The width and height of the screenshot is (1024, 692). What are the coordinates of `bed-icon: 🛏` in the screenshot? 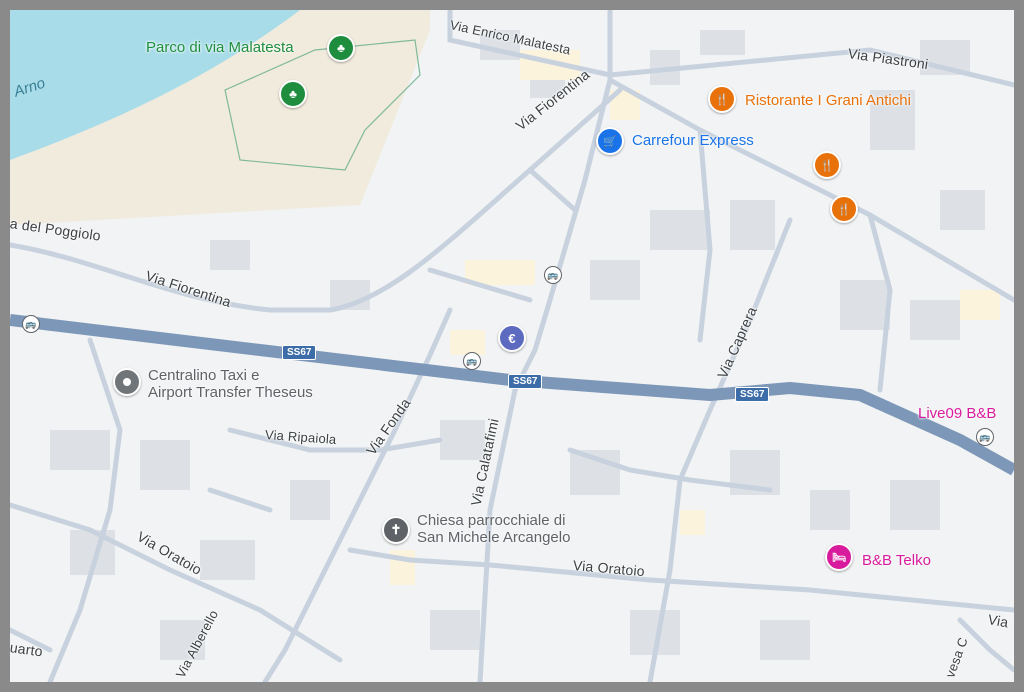 It's located at (839, 557).